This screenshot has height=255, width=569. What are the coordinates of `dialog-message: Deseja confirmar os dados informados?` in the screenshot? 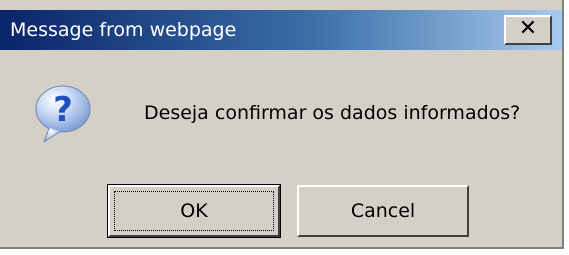 It's located at (332, 113).